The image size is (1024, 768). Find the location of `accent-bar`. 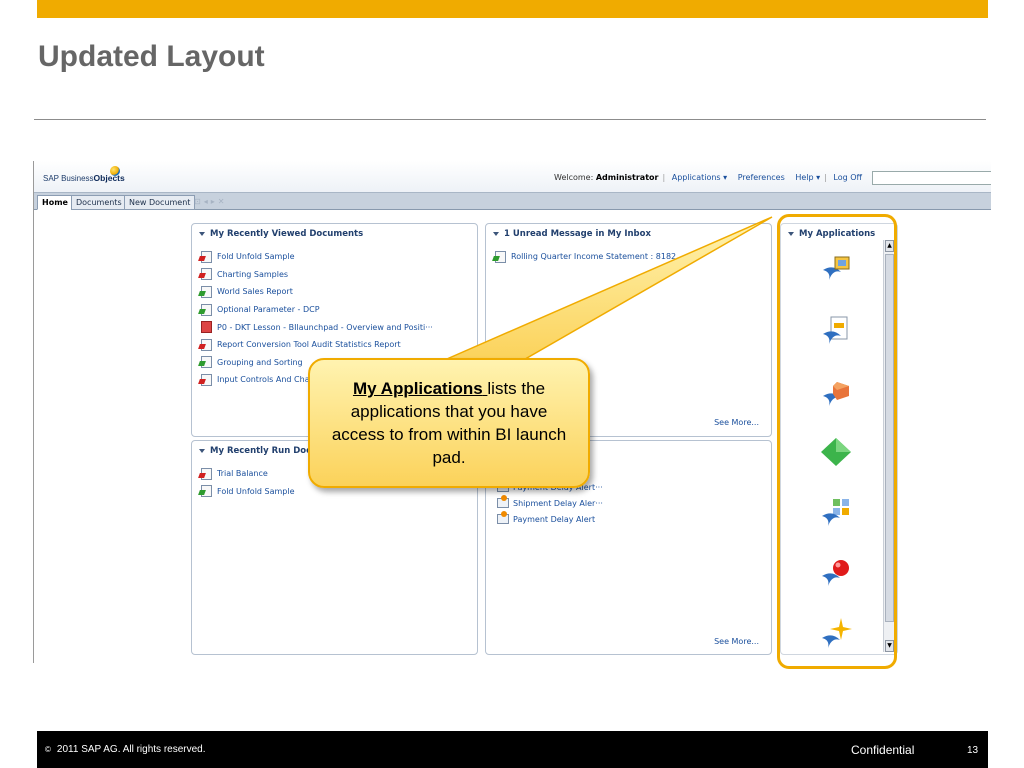

accent-bar is located at coordinates (512, 9).